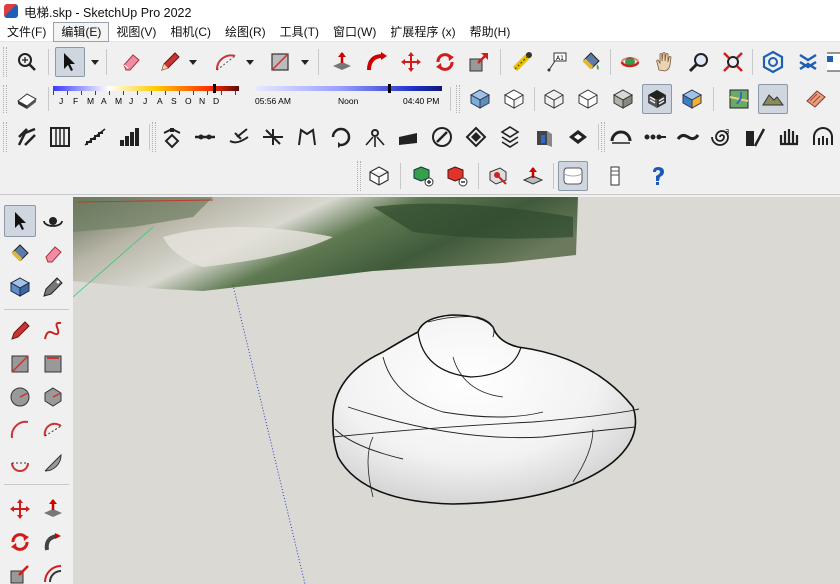 Image resolution: width=840 pixels, height=584 pixels. Describe the element at coordinates (273, 137) in the screenshot. I see `plugin-tool-4-icon` at that location.